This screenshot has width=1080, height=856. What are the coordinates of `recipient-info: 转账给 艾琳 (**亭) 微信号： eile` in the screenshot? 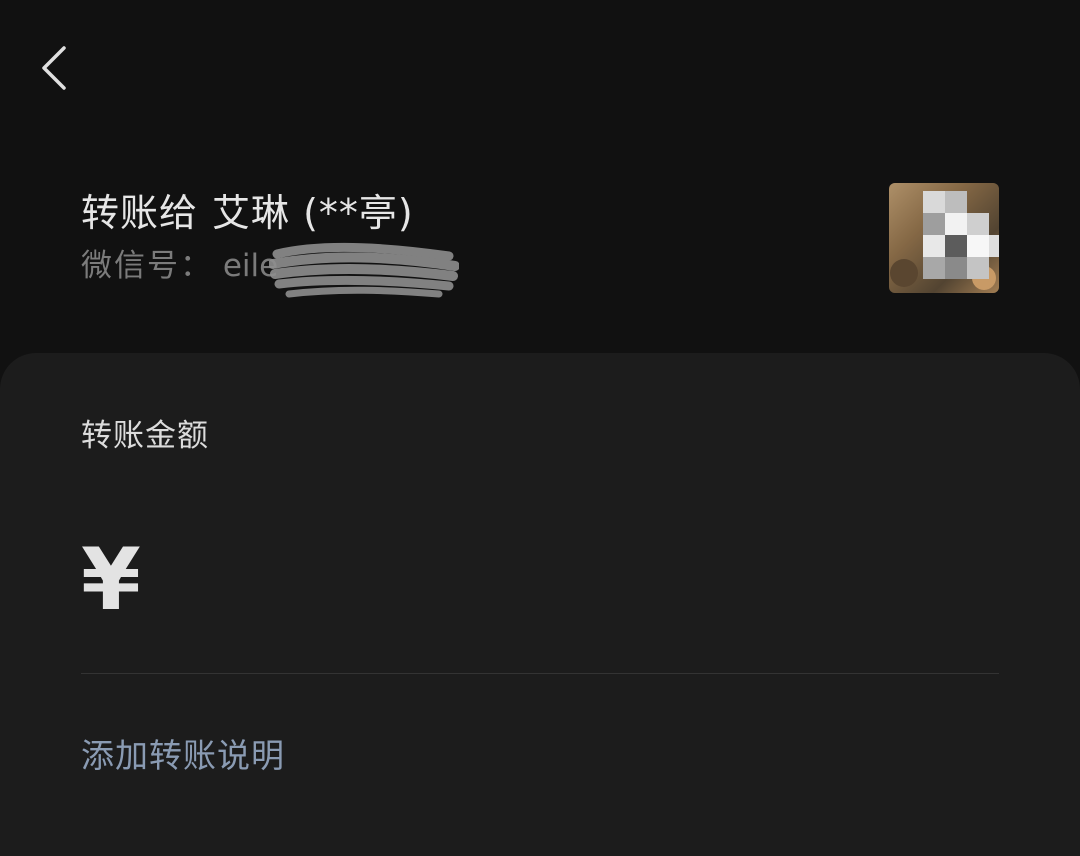 It's located at (461, 243).